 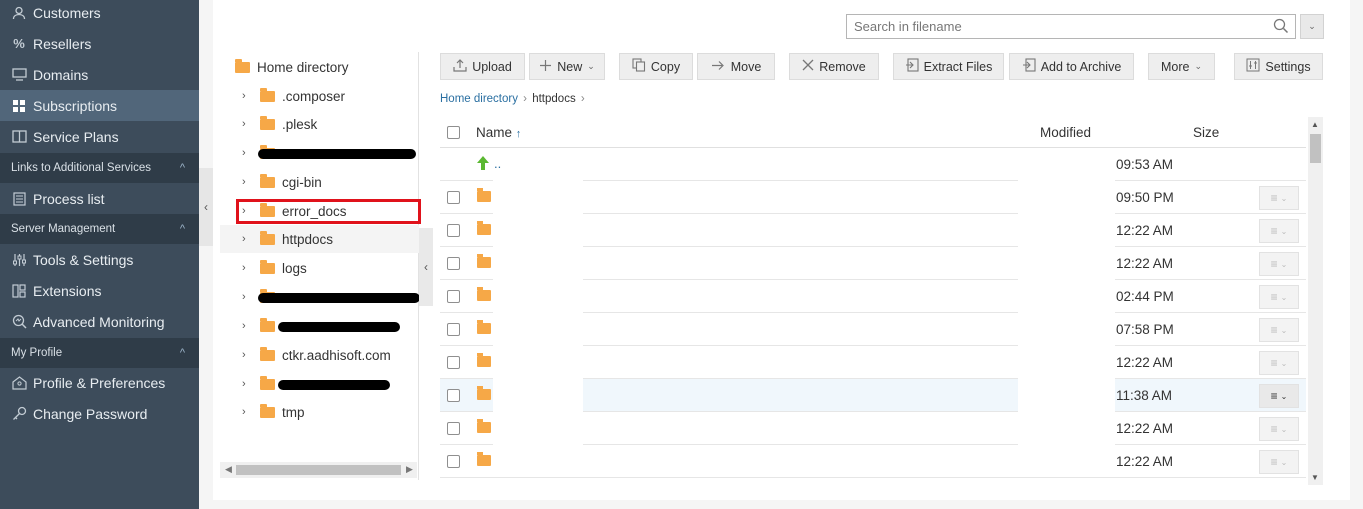 I want to click on section-my-profile: My Profile ^, so click(x=99, y=353).